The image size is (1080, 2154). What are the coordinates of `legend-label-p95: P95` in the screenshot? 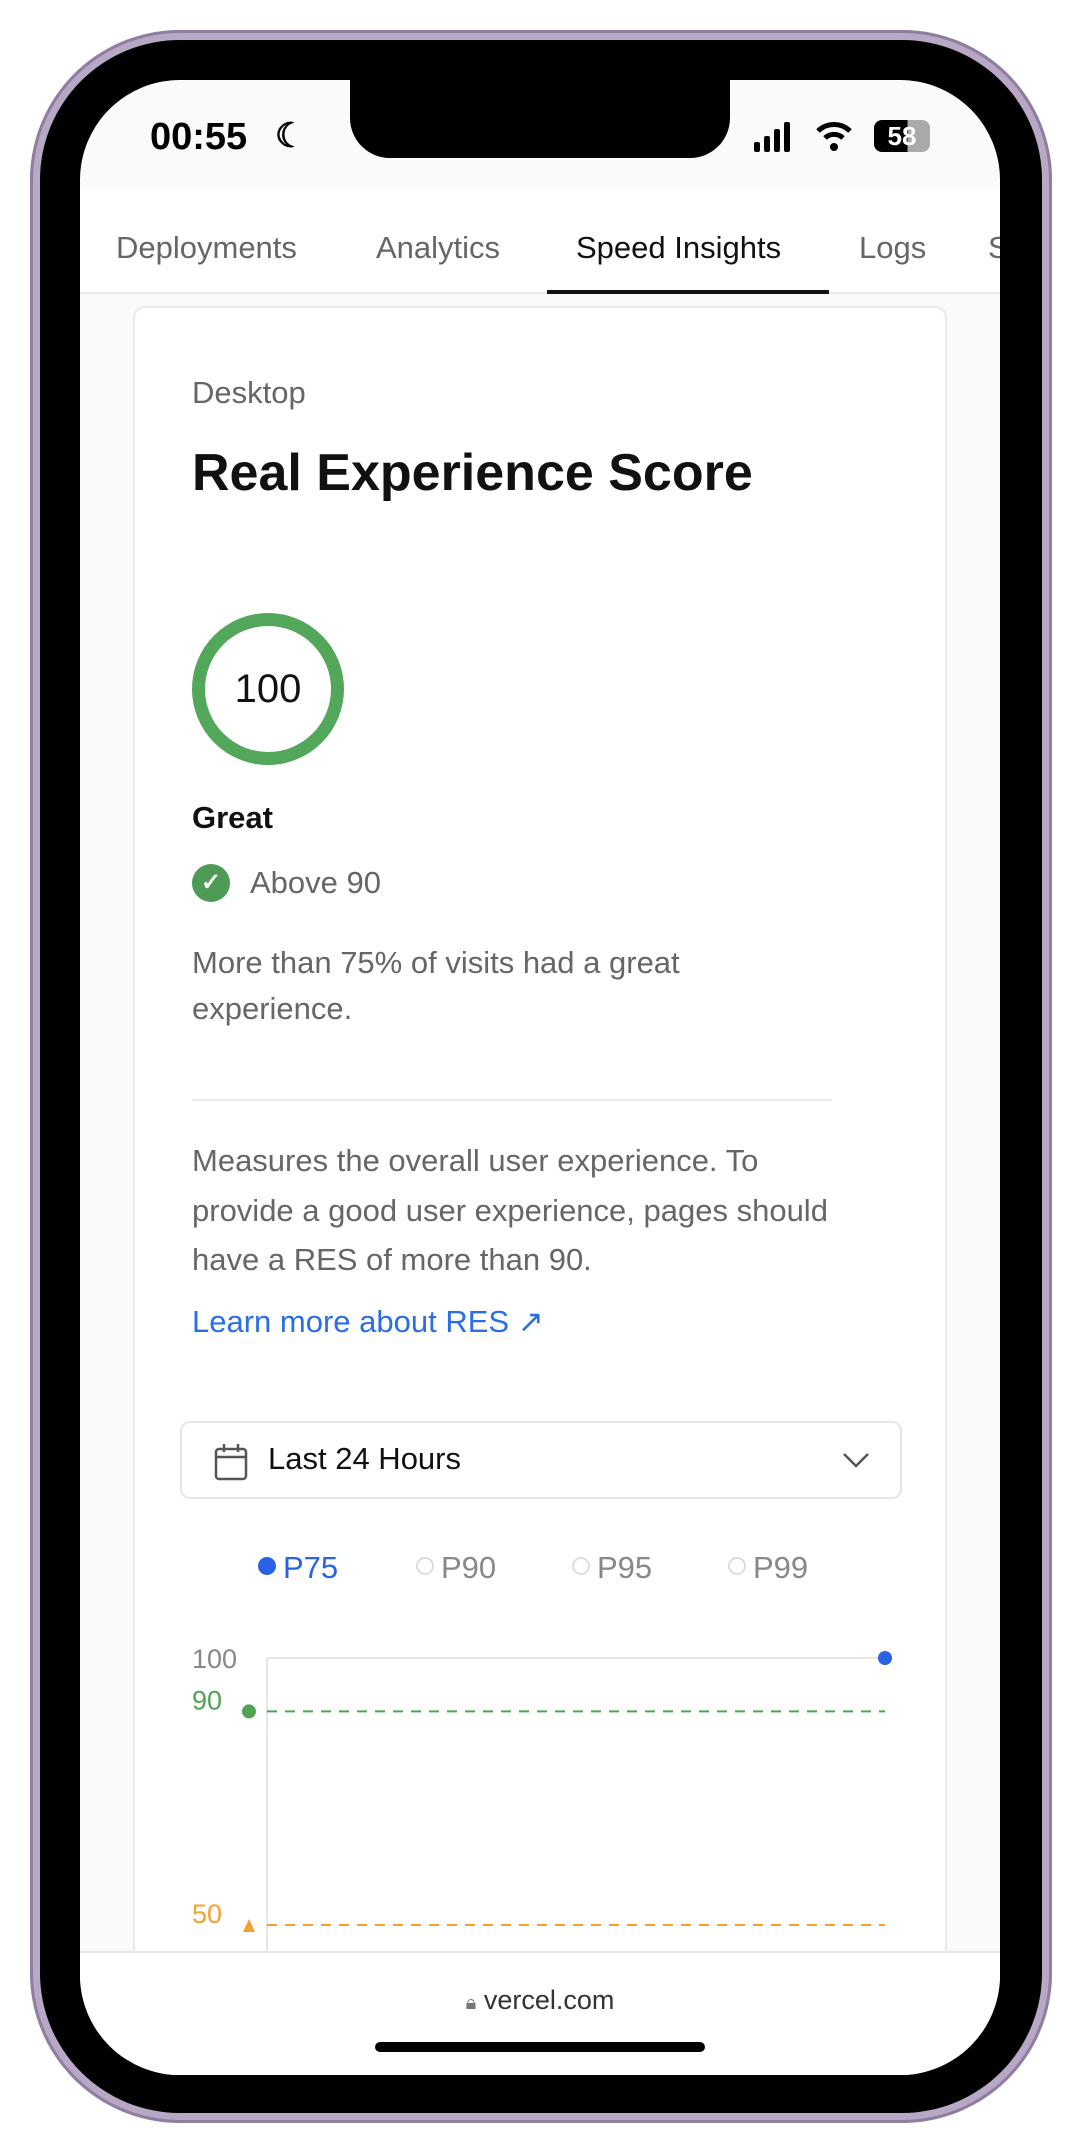 It's located at (624, 1567).